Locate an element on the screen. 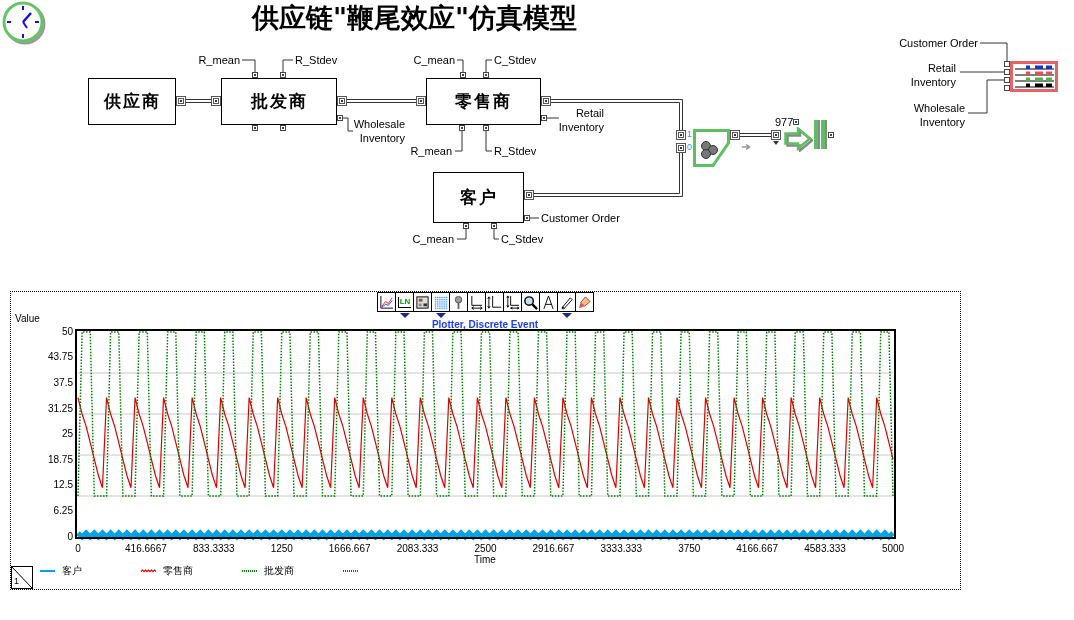 Image resolution: width=1074 pixels, height=620 pixels. axis-tick-label: 0 is located at coordinates (78, 548).